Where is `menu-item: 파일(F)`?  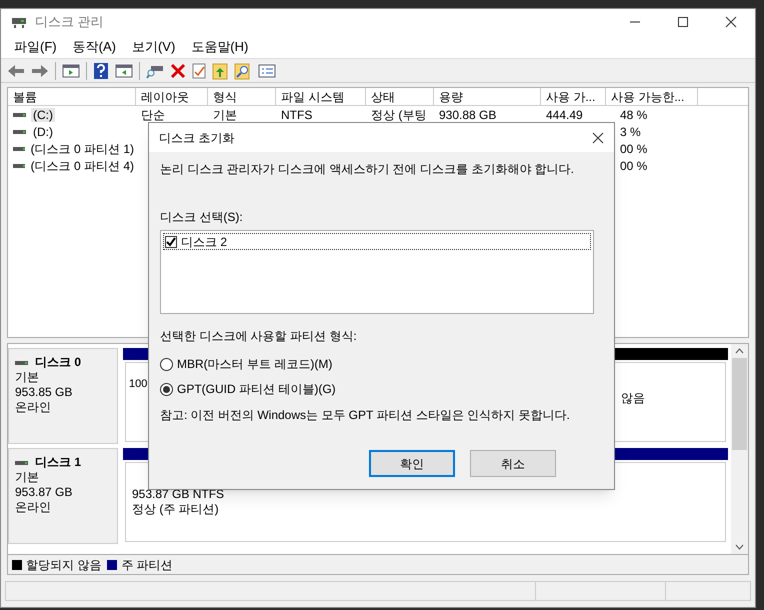
menu-item: 파일(F) is located at coordinates (35, 46).